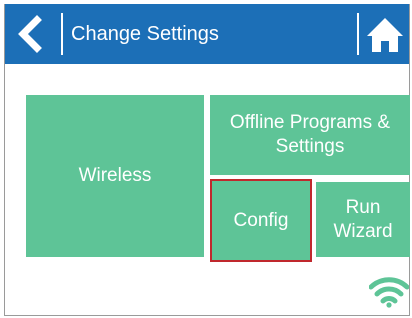 Image resolution: width=412 pixels, height=318 pixels. What do you see at coordinates (310, 146) in the screenshot?
I see `offline-label-line-2: Settings` at bounding box center [310, 146].